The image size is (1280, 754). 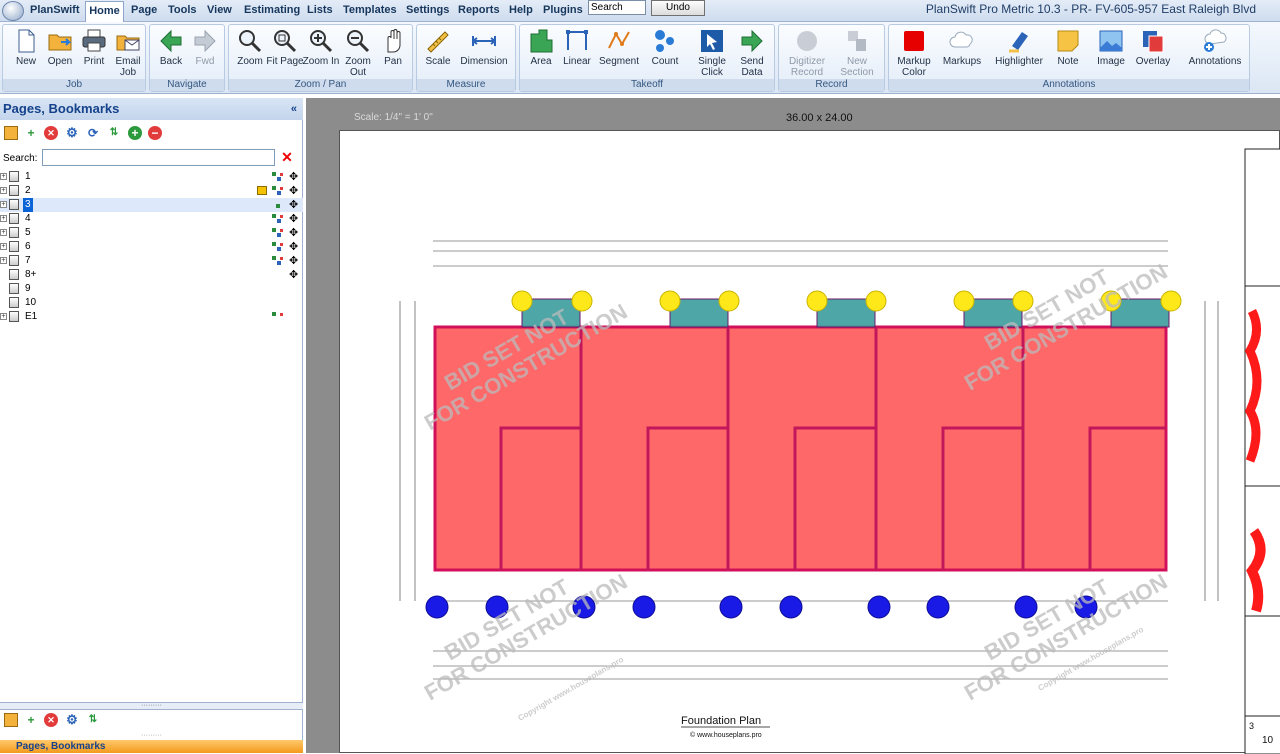 I want to click on add-bookmark-icon: +, so click(x=31, y=720).